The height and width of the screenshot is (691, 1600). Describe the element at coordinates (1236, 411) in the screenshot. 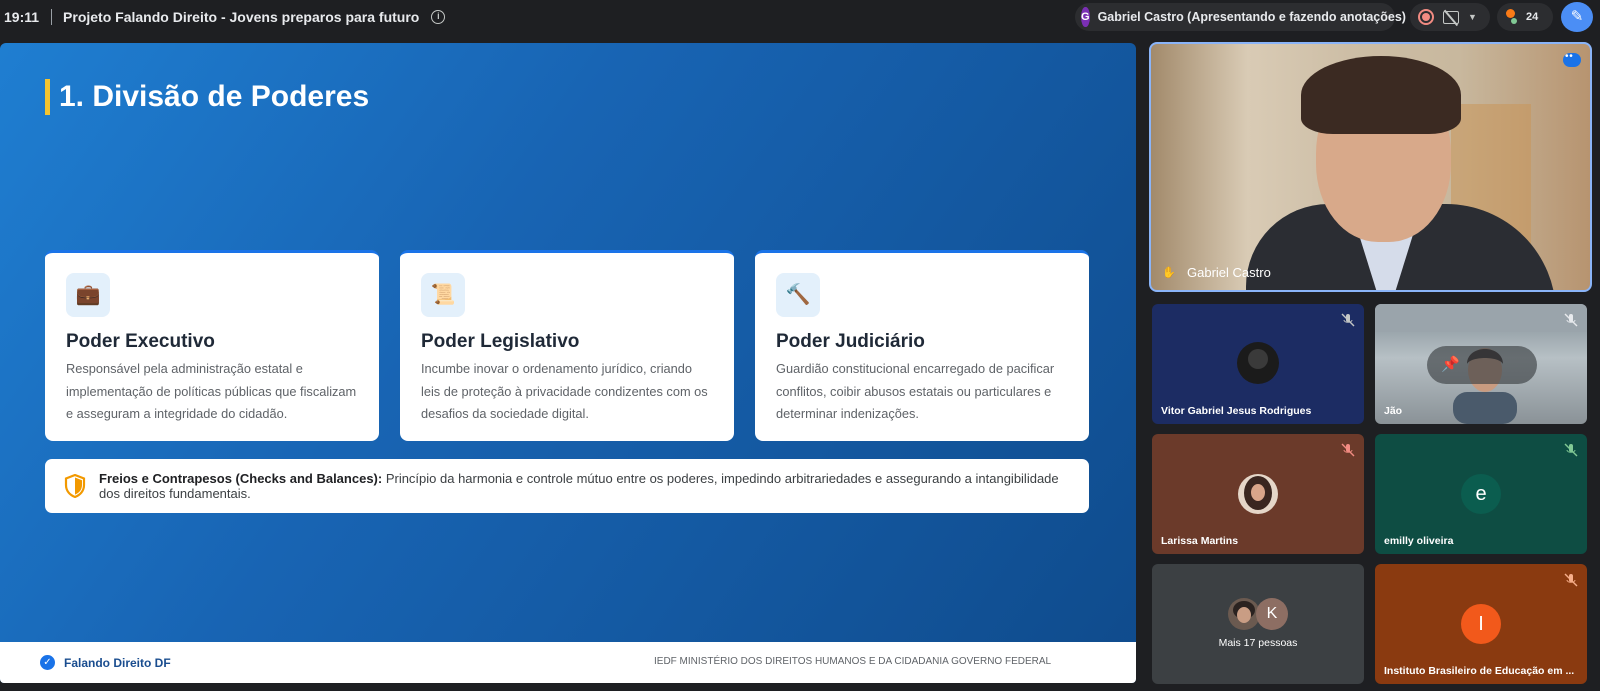

I see `participant-name: Vitor Gabriel Jesus Rodrigues` at that location.